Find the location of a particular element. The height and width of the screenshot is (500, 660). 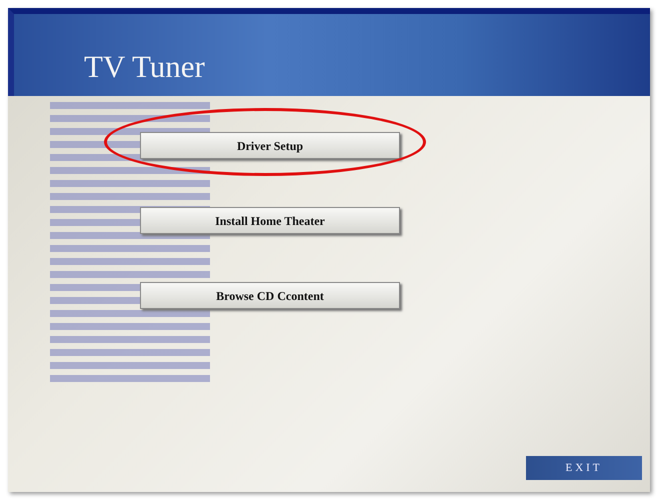

menu-button: Driver Setup is located at coordinates (270, 145).